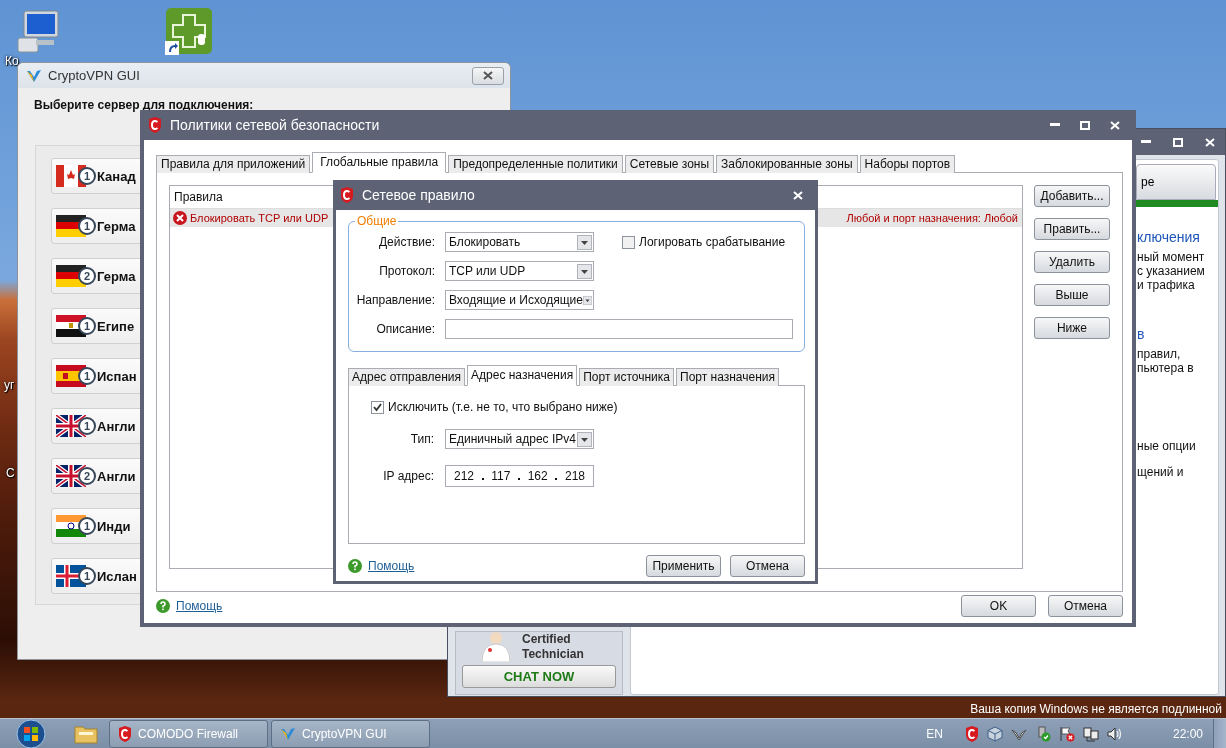 The image size is (1226, 748). What do you see at coordinates (117, 376) in the screenshot?
I see `server-name: Испан` at bounding box center [117, 376].